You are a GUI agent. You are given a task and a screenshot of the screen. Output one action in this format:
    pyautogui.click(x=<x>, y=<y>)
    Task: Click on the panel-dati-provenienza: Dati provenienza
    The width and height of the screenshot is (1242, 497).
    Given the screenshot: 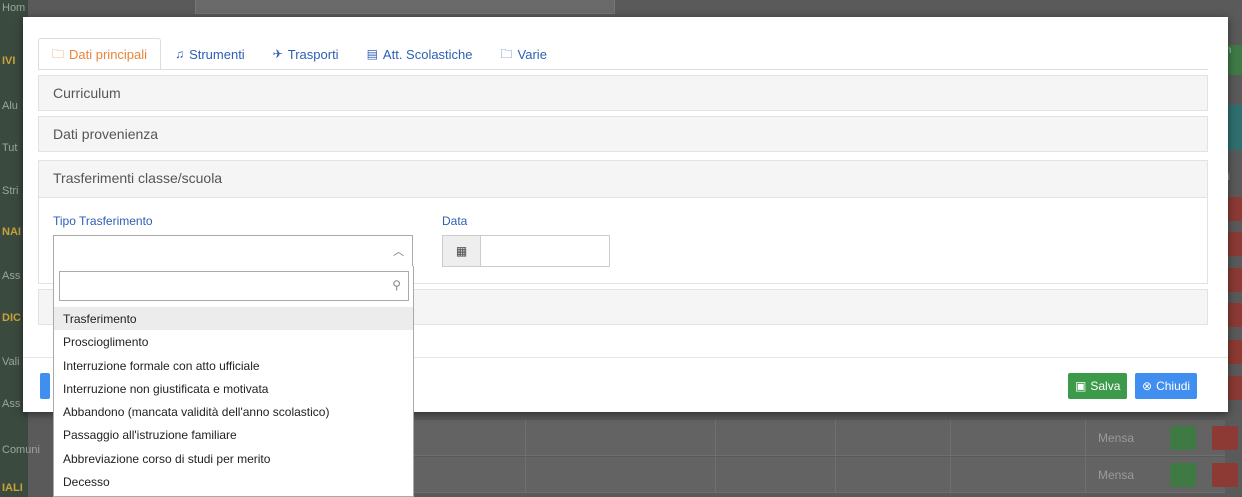 What is the action you would take?
    pyautogui.click(x=623, y=134)
    